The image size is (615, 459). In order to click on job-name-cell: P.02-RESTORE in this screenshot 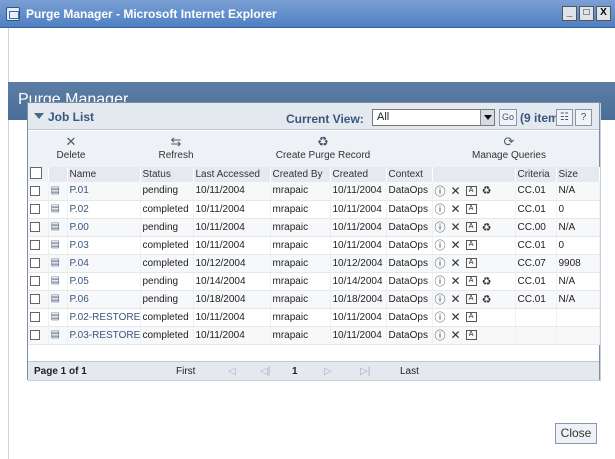, I will do `click(104, 317)`.